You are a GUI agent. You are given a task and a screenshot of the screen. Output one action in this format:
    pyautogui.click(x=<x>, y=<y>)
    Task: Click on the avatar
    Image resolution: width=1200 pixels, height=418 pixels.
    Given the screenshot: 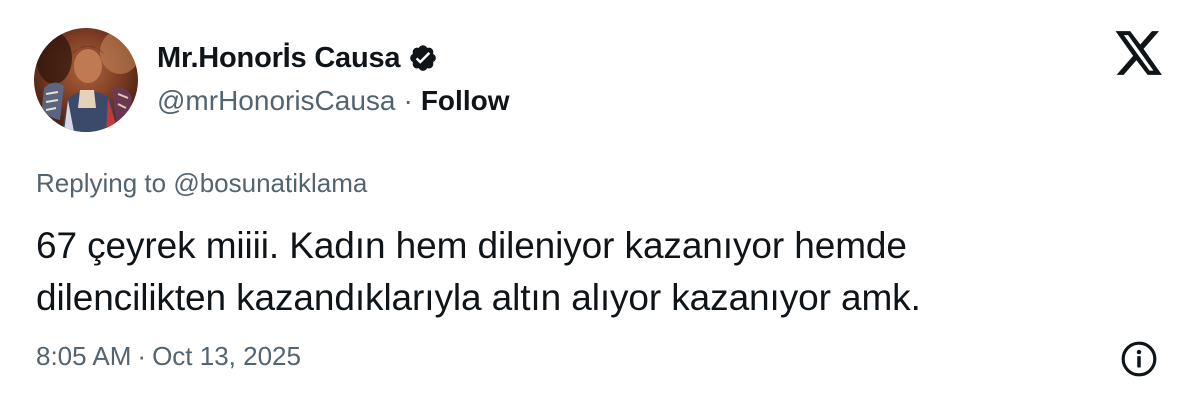 What is the action you would take?
    pyautogui.click(x=86, y=80)
    